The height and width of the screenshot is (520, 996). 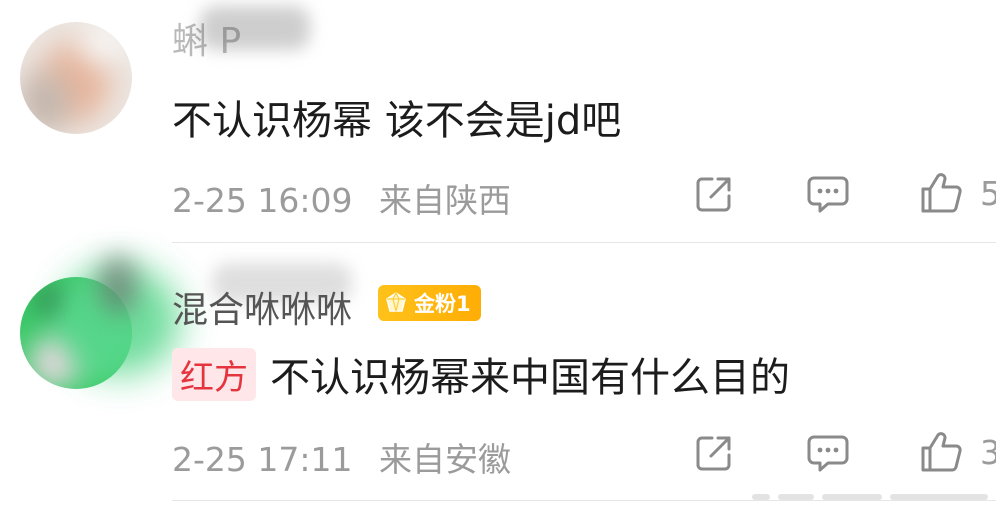 I want to click on timestamp: 2-25 16:09, so click(x=262, y=200).